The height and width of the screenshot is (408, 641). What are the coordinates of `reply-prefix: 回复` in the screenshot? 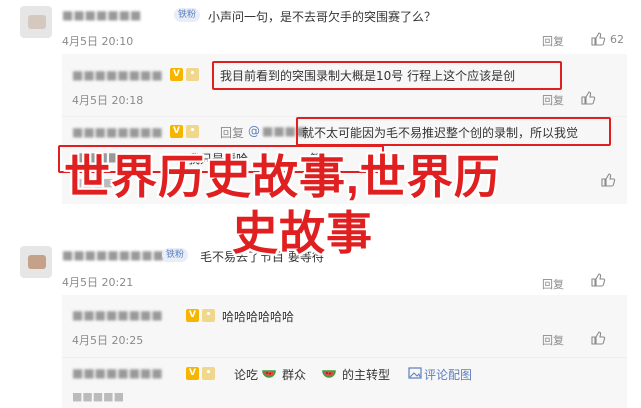 It's located at (232, 133).